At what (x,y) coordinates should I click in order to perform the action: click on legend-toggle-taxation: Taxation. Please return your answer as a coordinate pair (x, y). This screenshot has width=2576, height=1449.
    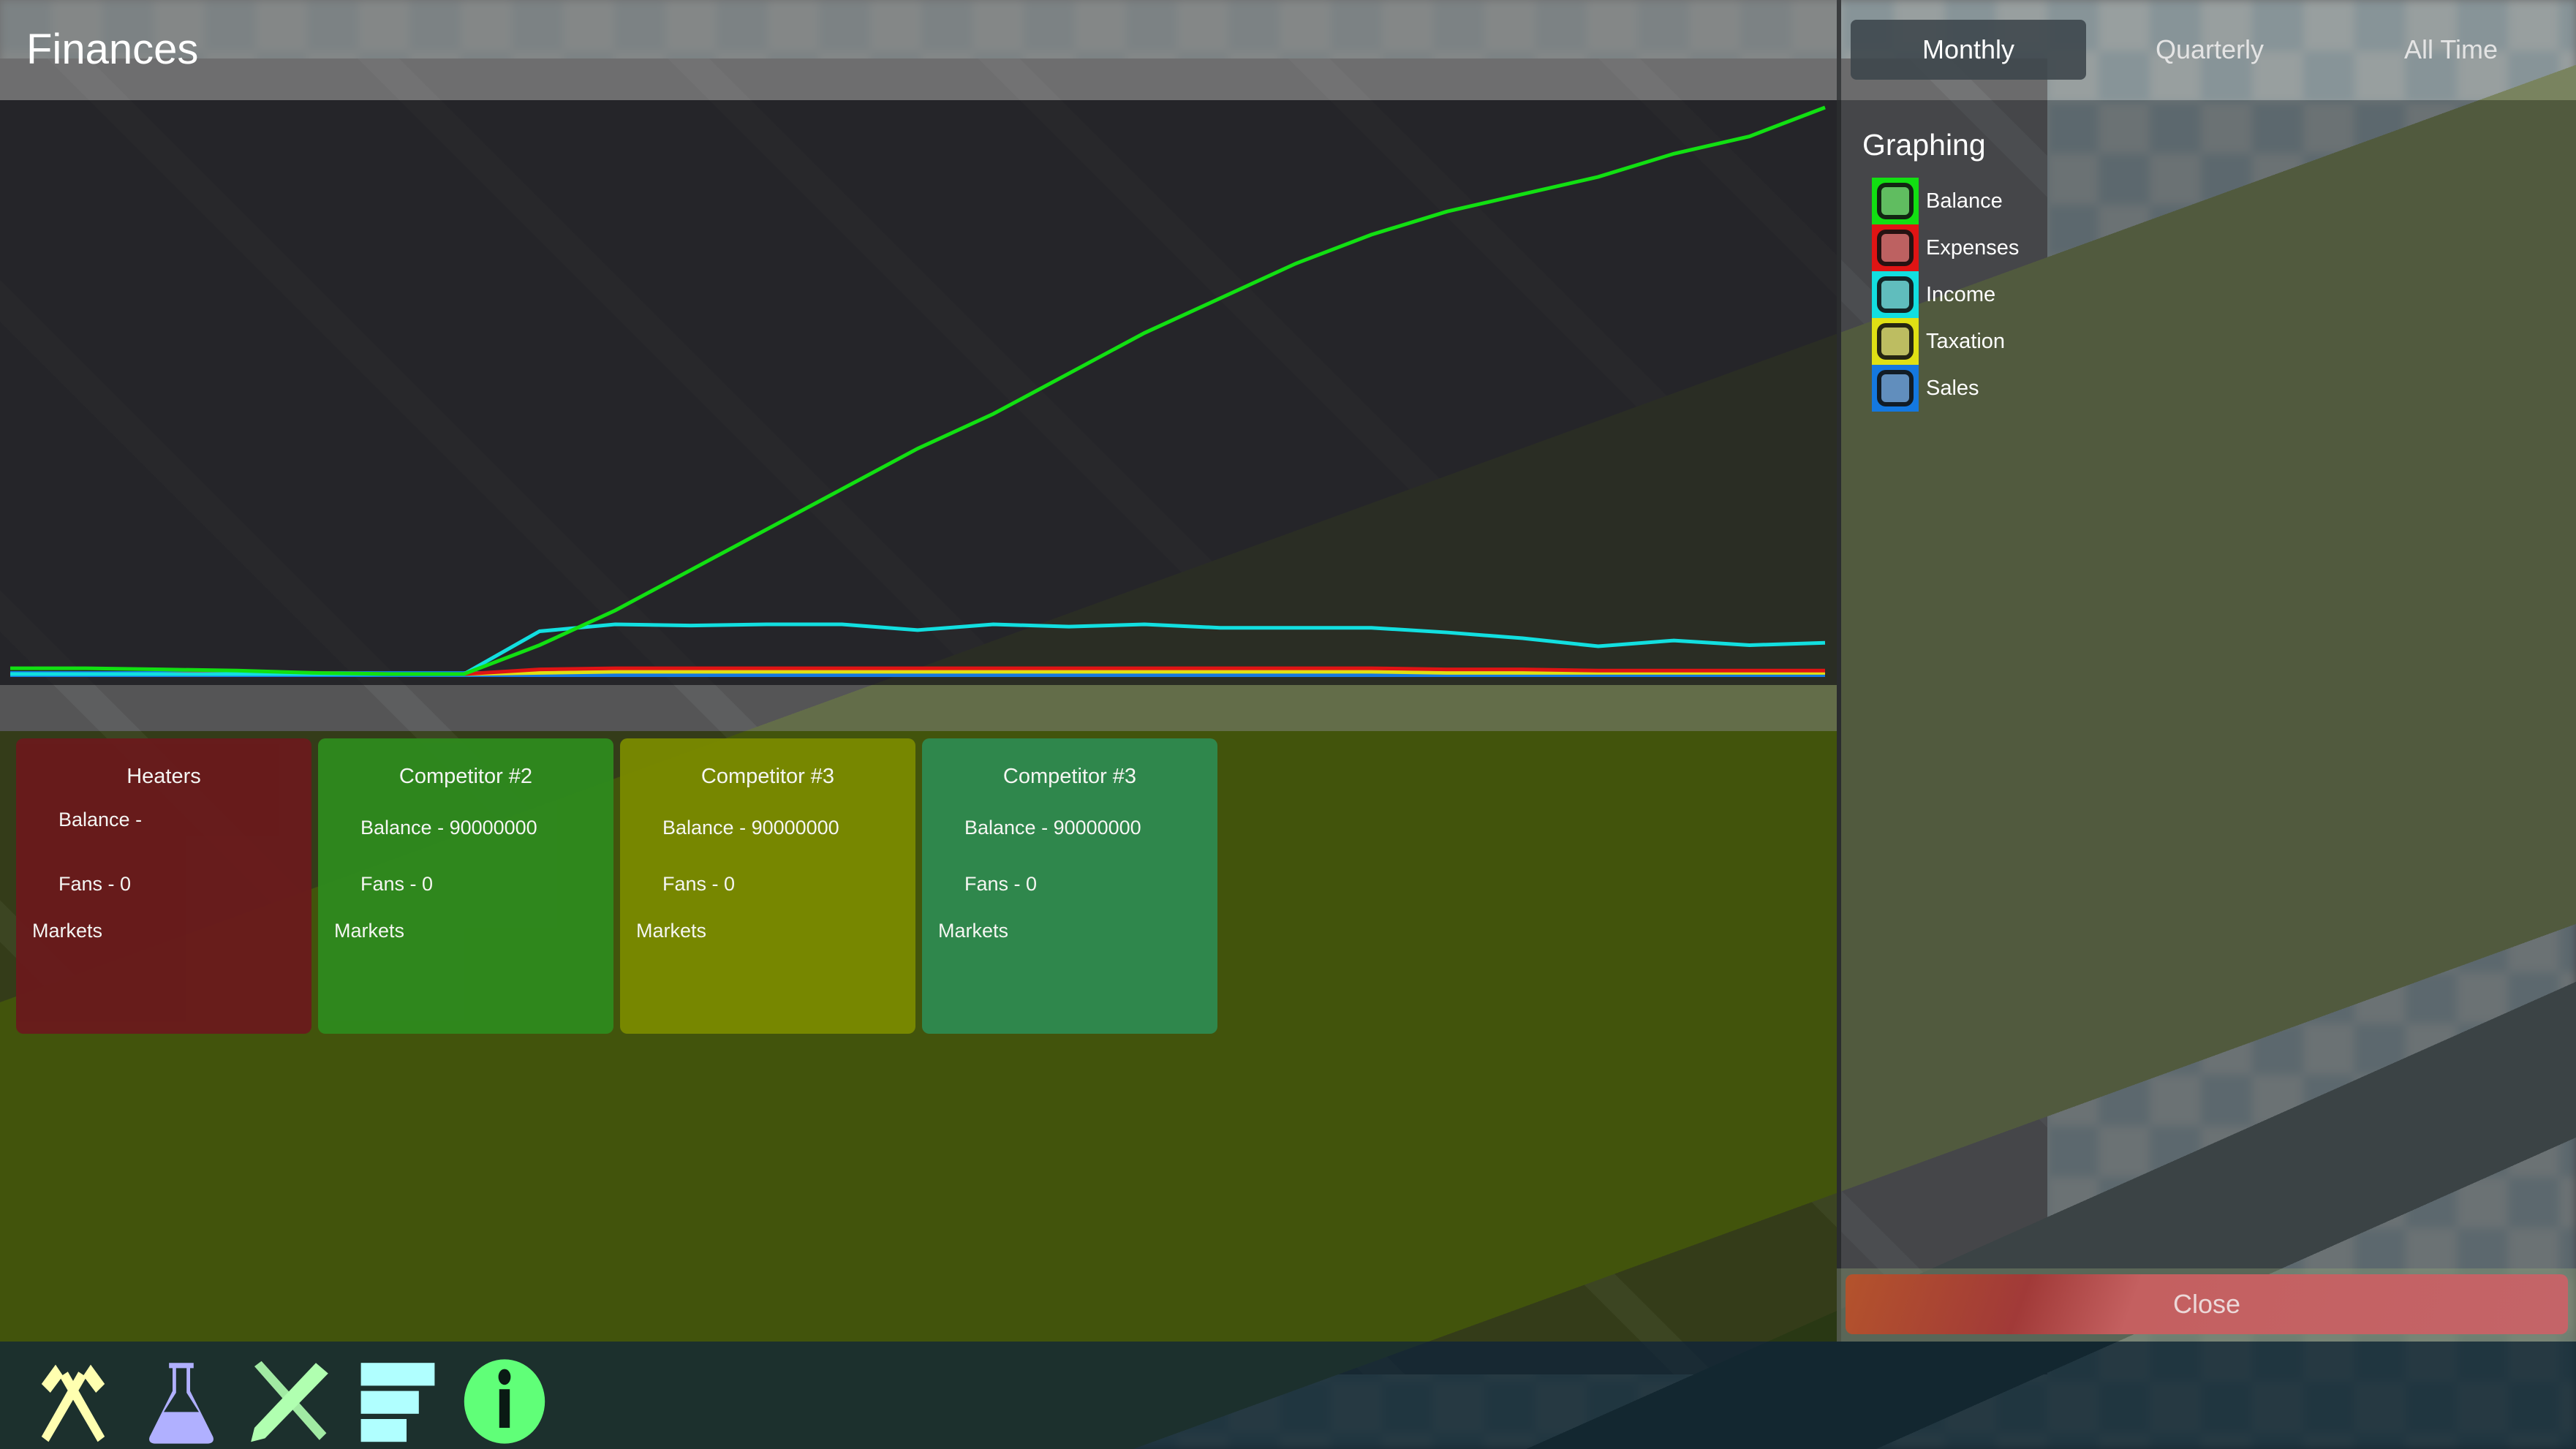
    Looking at the image, I should click on (1938, 341).